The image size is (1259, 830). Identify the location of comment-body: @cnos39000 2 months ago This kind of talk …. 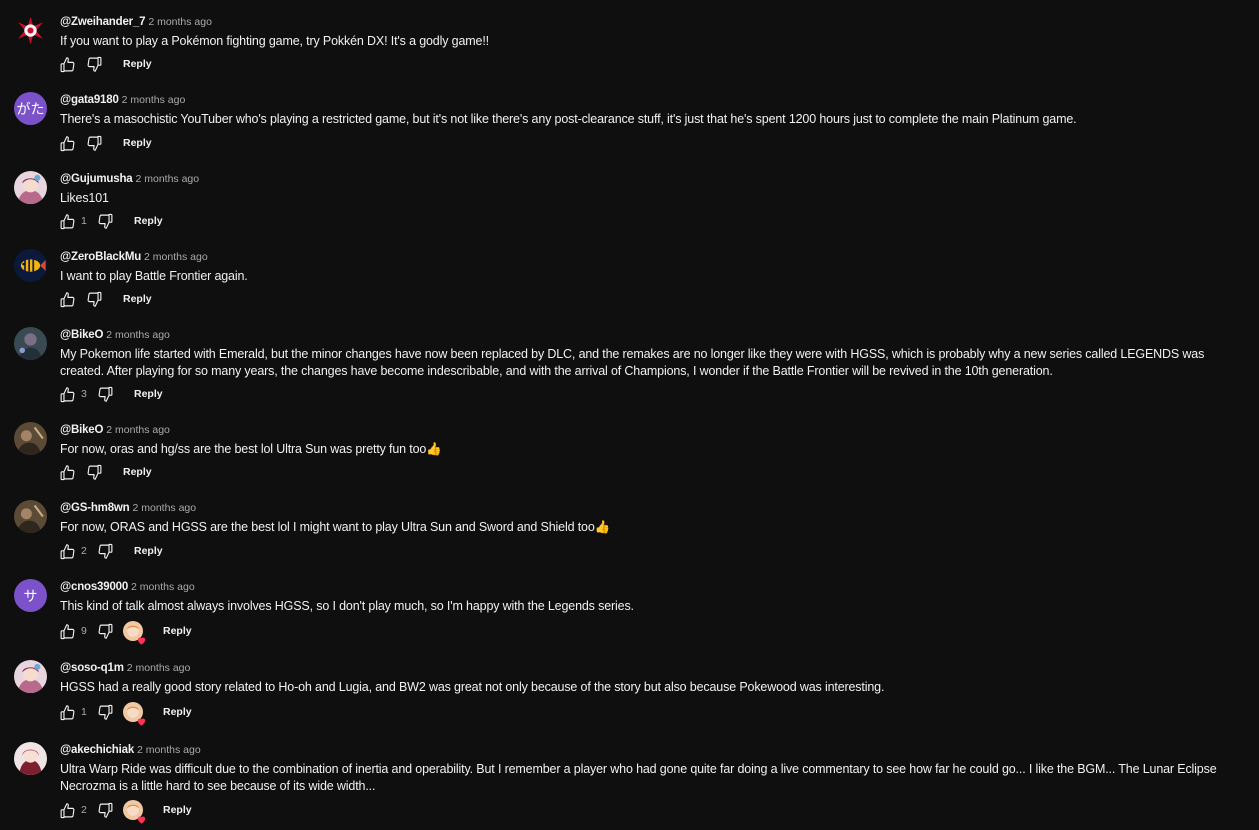
(653, 597).